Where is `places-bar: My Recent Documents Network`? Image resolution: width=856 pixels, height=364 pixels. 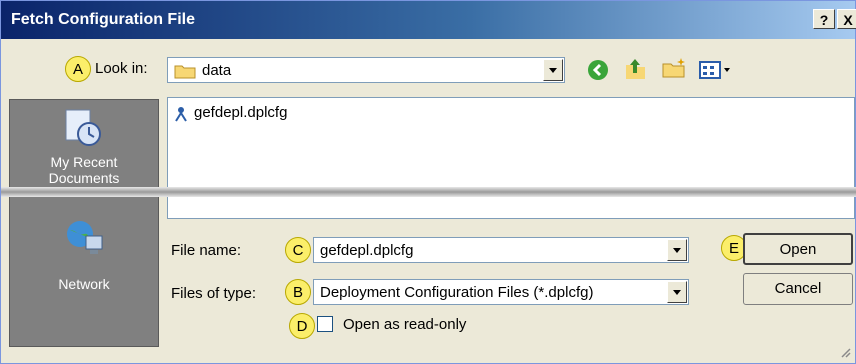 places-bar: My Recent Documents Network is located at coordinates (84, 223).